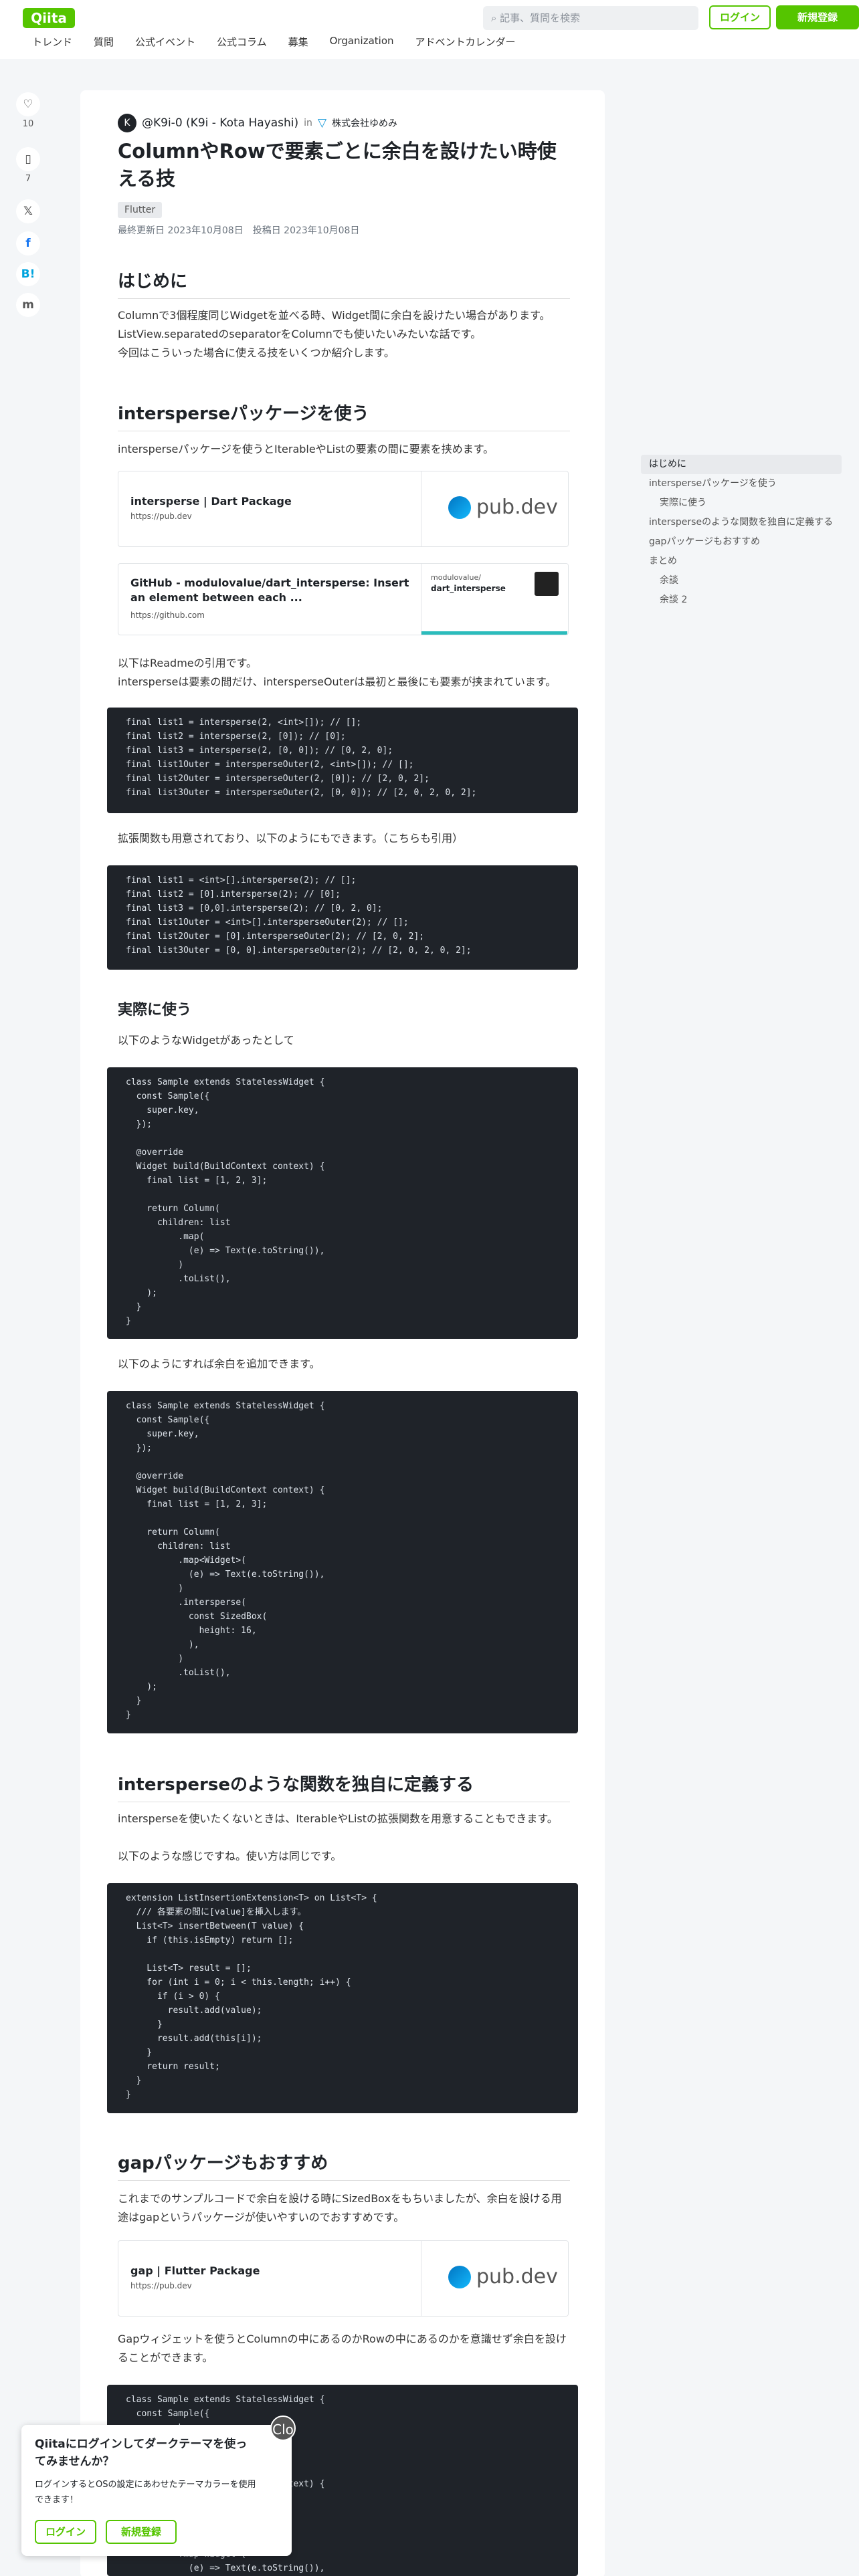 This screenshot has height=2576, width=859. What do you see at coordinates (220, 123) in the screenshot?
I see `author-name: @K9i-0 (K9i - Kota Hayashi)` at bounding box center [220, 123].